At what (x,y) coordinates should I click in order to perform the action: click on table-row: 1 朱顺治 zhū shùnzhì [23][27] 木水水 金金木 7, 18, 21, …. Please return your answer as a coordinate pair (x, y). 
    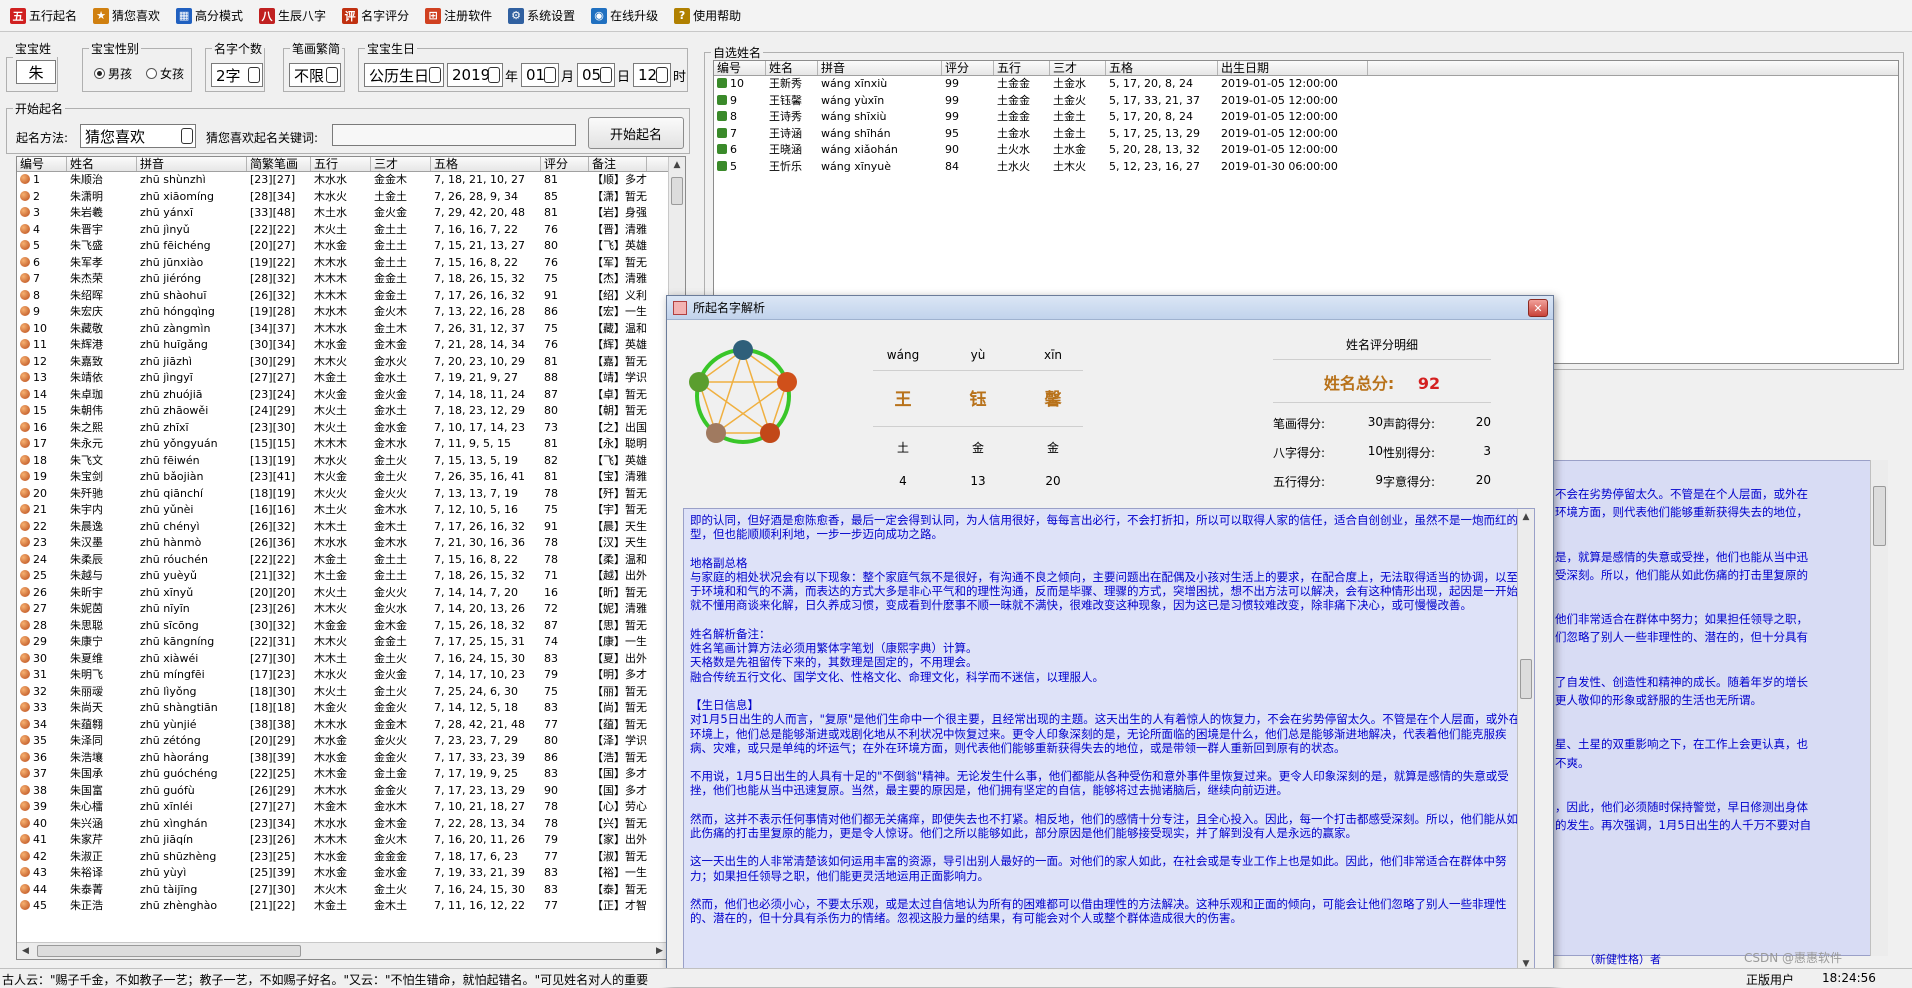
    Looking at the image, I should click on (351, 180).